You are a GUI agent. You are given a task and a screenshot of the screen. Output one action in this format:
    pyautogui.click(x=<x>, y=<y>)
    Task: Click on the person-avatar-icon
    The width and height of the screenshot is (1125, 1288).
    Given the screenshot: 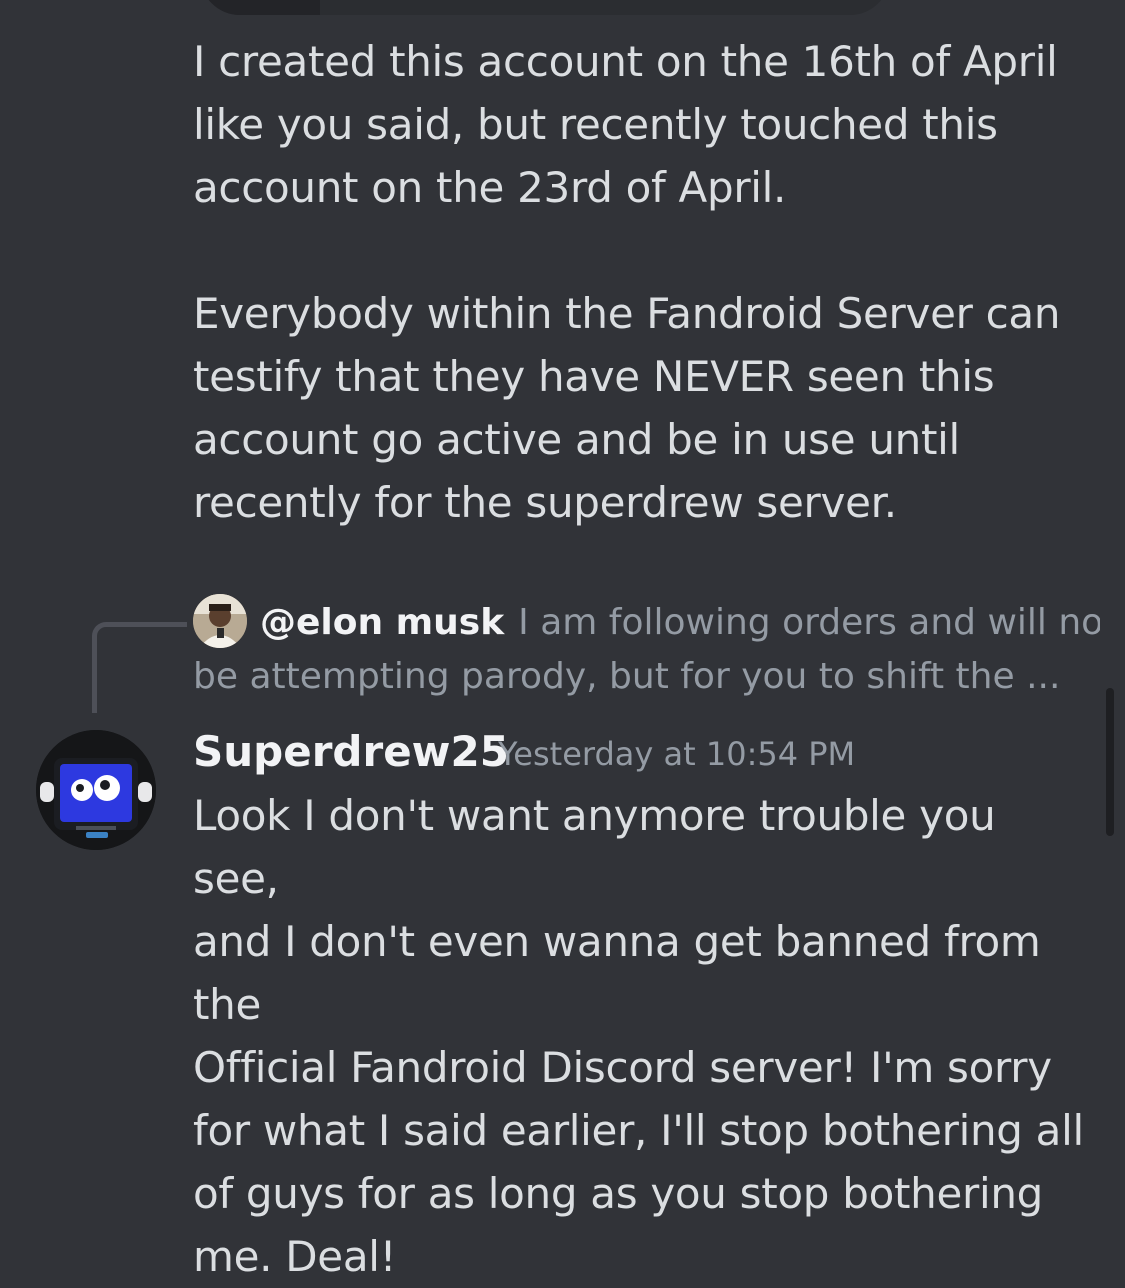 What is the action you would take?
    pyautogui.click(x=220, y=621)
    